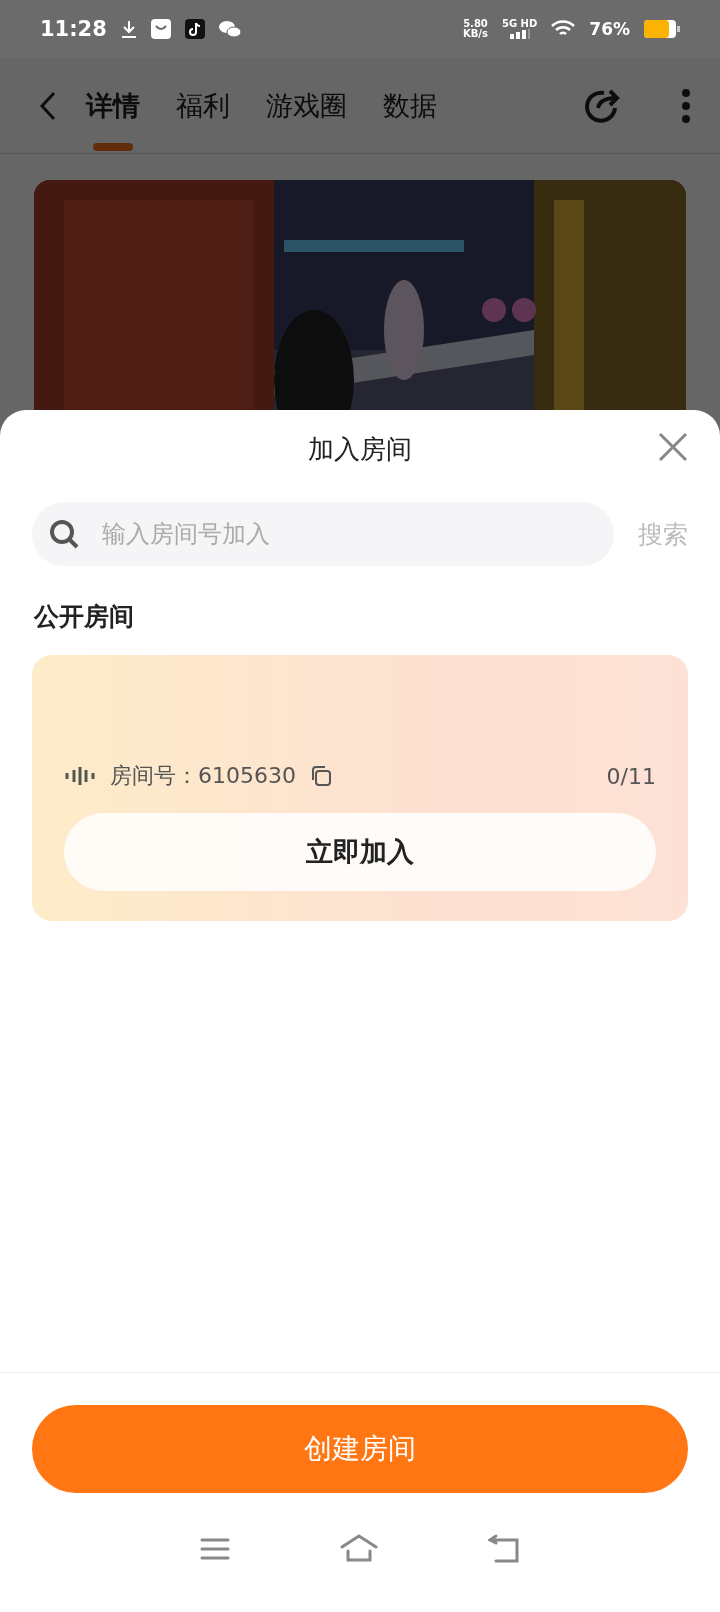 This screenshot has height=1612, width=720. What do you see at coordinates (519, 34) in the screenshot?
I see `signal-icon` at bounding box center [519, 34].